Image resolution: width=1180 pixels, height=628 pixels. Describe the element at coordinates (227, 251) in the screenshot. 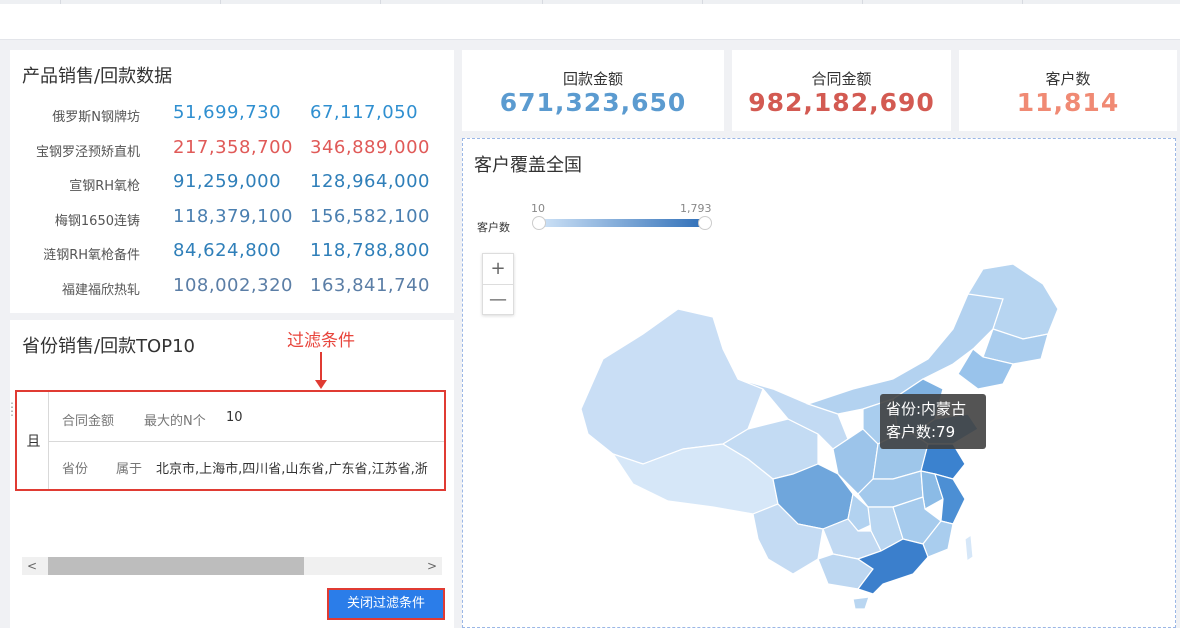

I see `product-sales-value: 84,624,800` at that location.